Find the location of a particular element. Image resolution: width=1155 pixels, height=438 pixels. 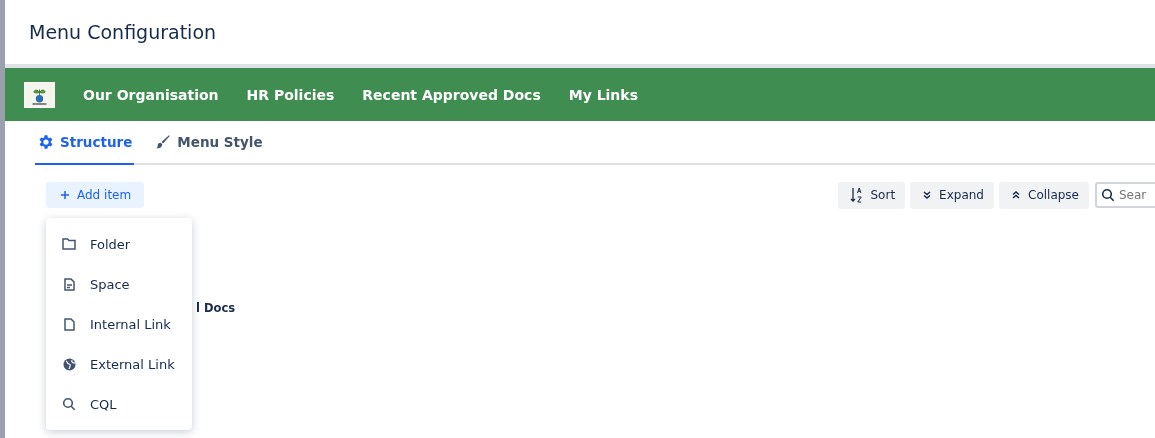

globe-icon is located at coordinates (69, 364).